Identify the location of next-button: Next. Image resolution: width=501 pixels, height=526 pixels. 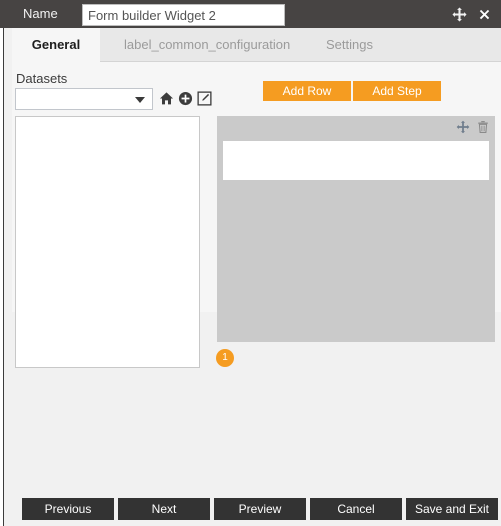
(164, 509).